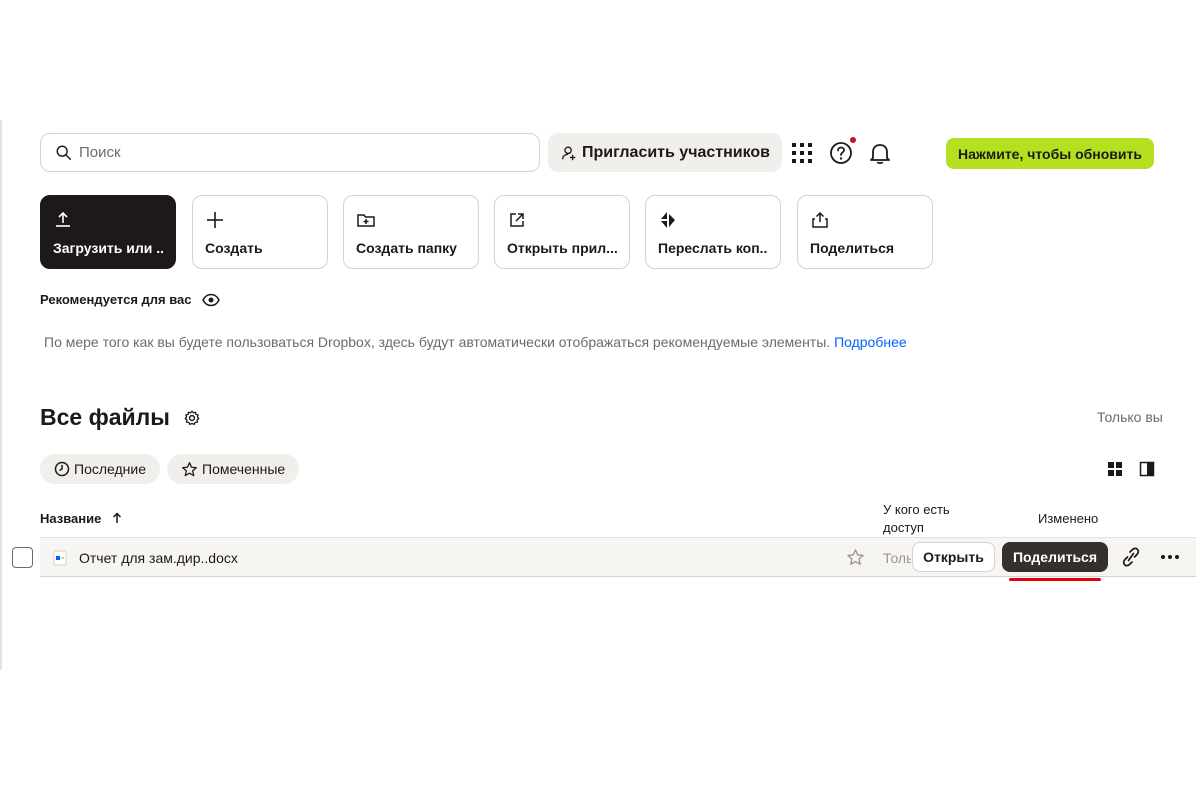 The width and height of the screenshot is (1200, 800). Describe the element at coordinates (215, 220) in the screenshot. I see `plus-icon` at that location.